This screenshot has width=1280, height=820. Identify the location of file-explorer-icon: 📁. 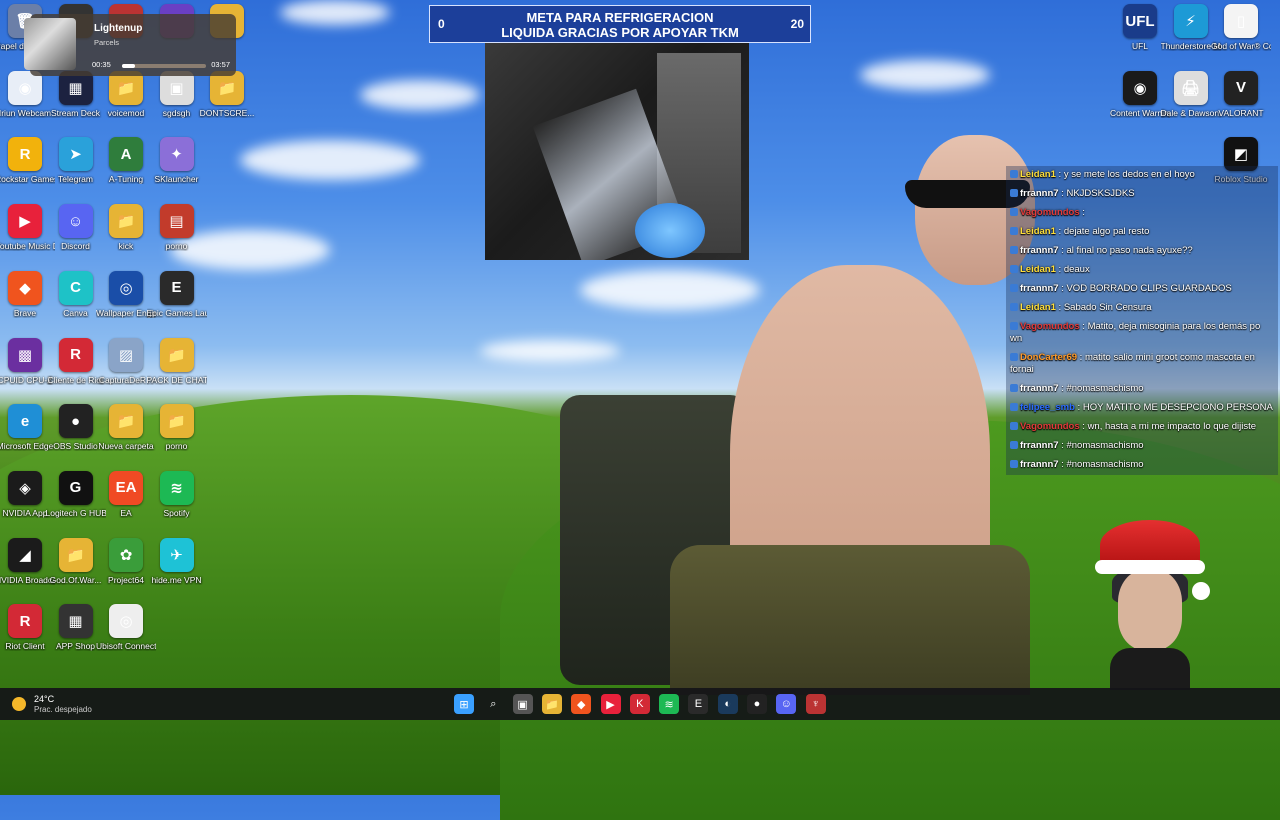
(551, 704).